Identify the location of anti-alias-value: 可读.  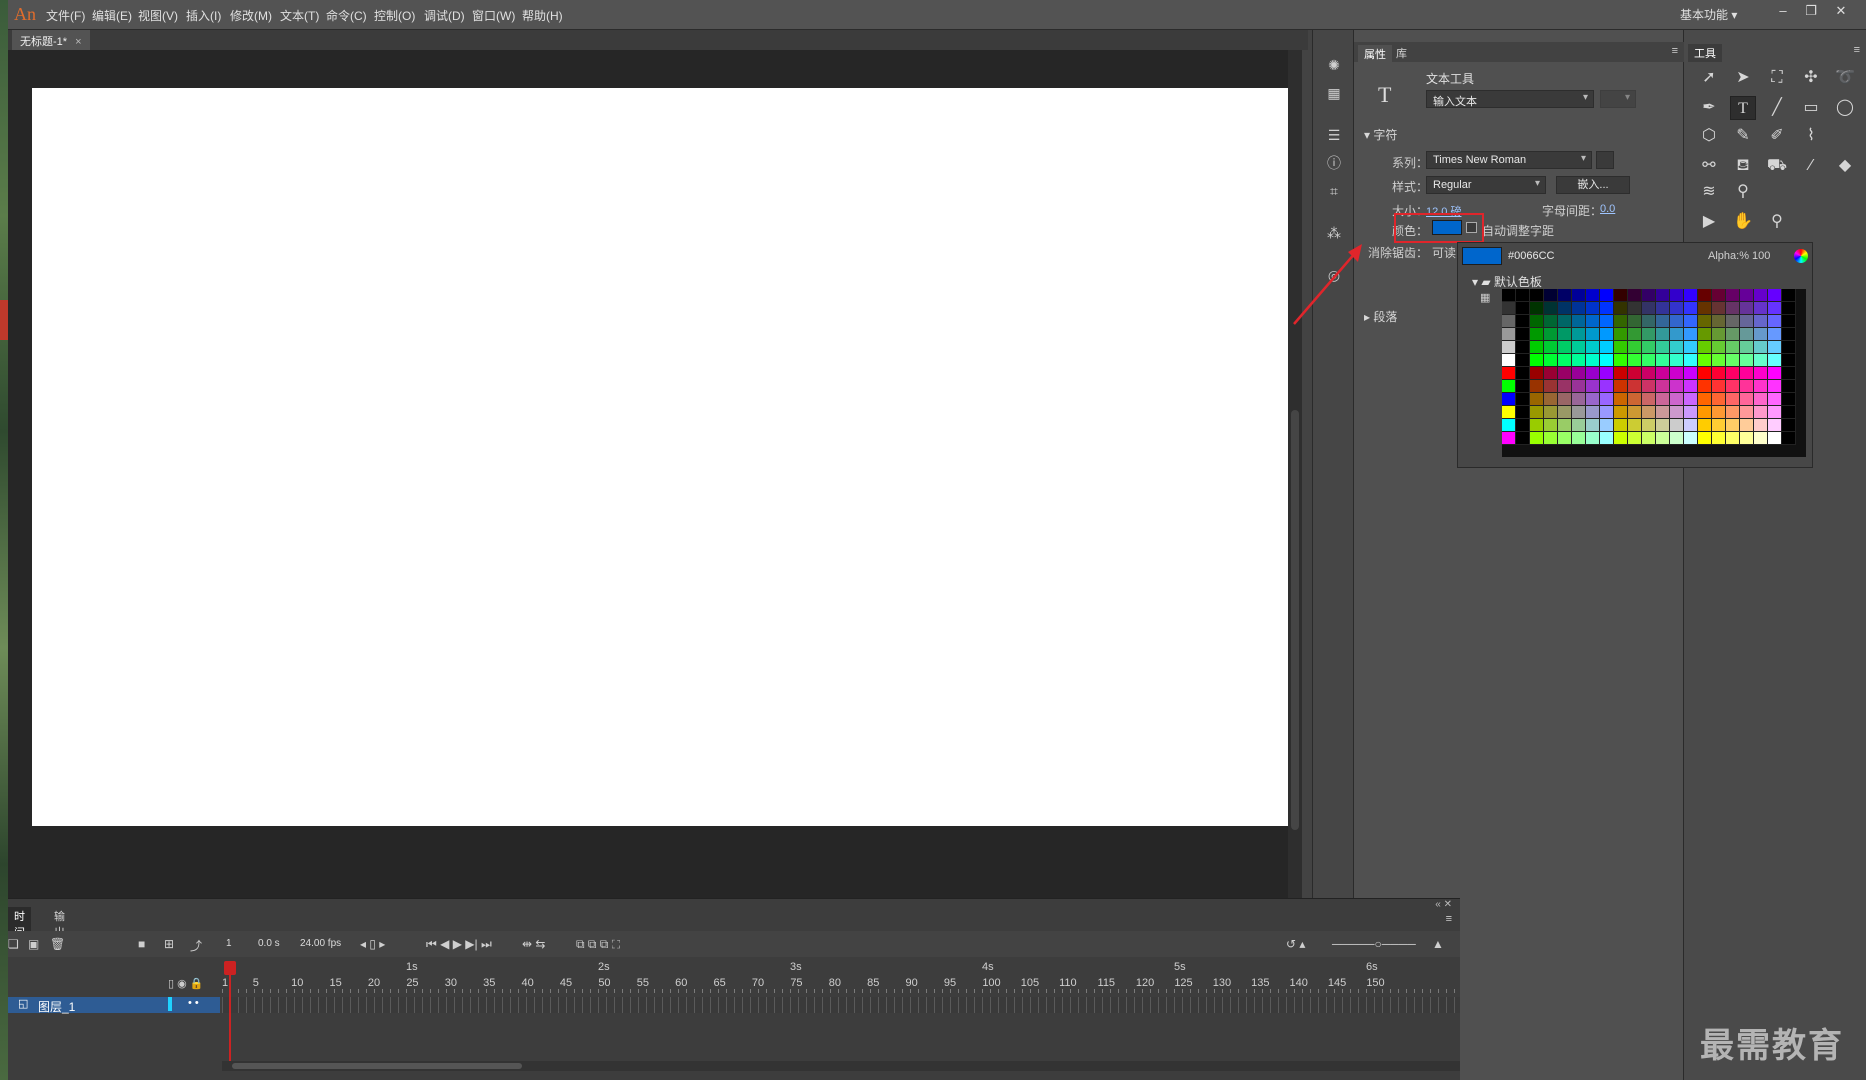
(1444, 252).